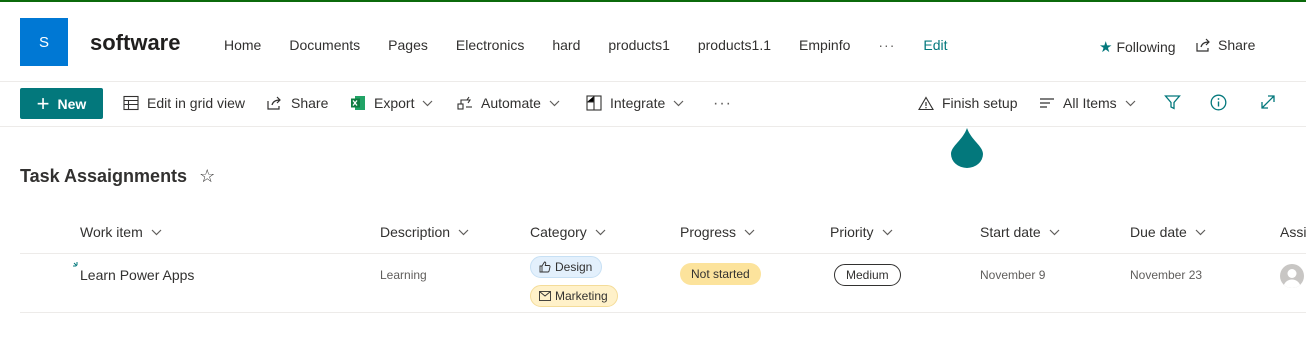 The image size is (1306, 337). Describe the element at coordinates (967, 147) in the screenshot. I see `teaching-bubble-pointer` at that location.